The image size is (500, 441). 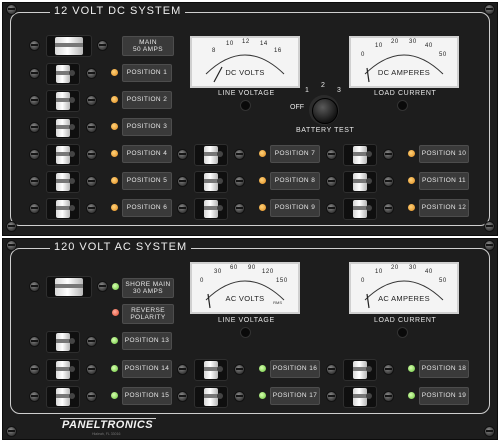 What do you see at coordinates (325, 111) in the screenshot?
I see `battery-test-knob` at bounding box center [325, 111].